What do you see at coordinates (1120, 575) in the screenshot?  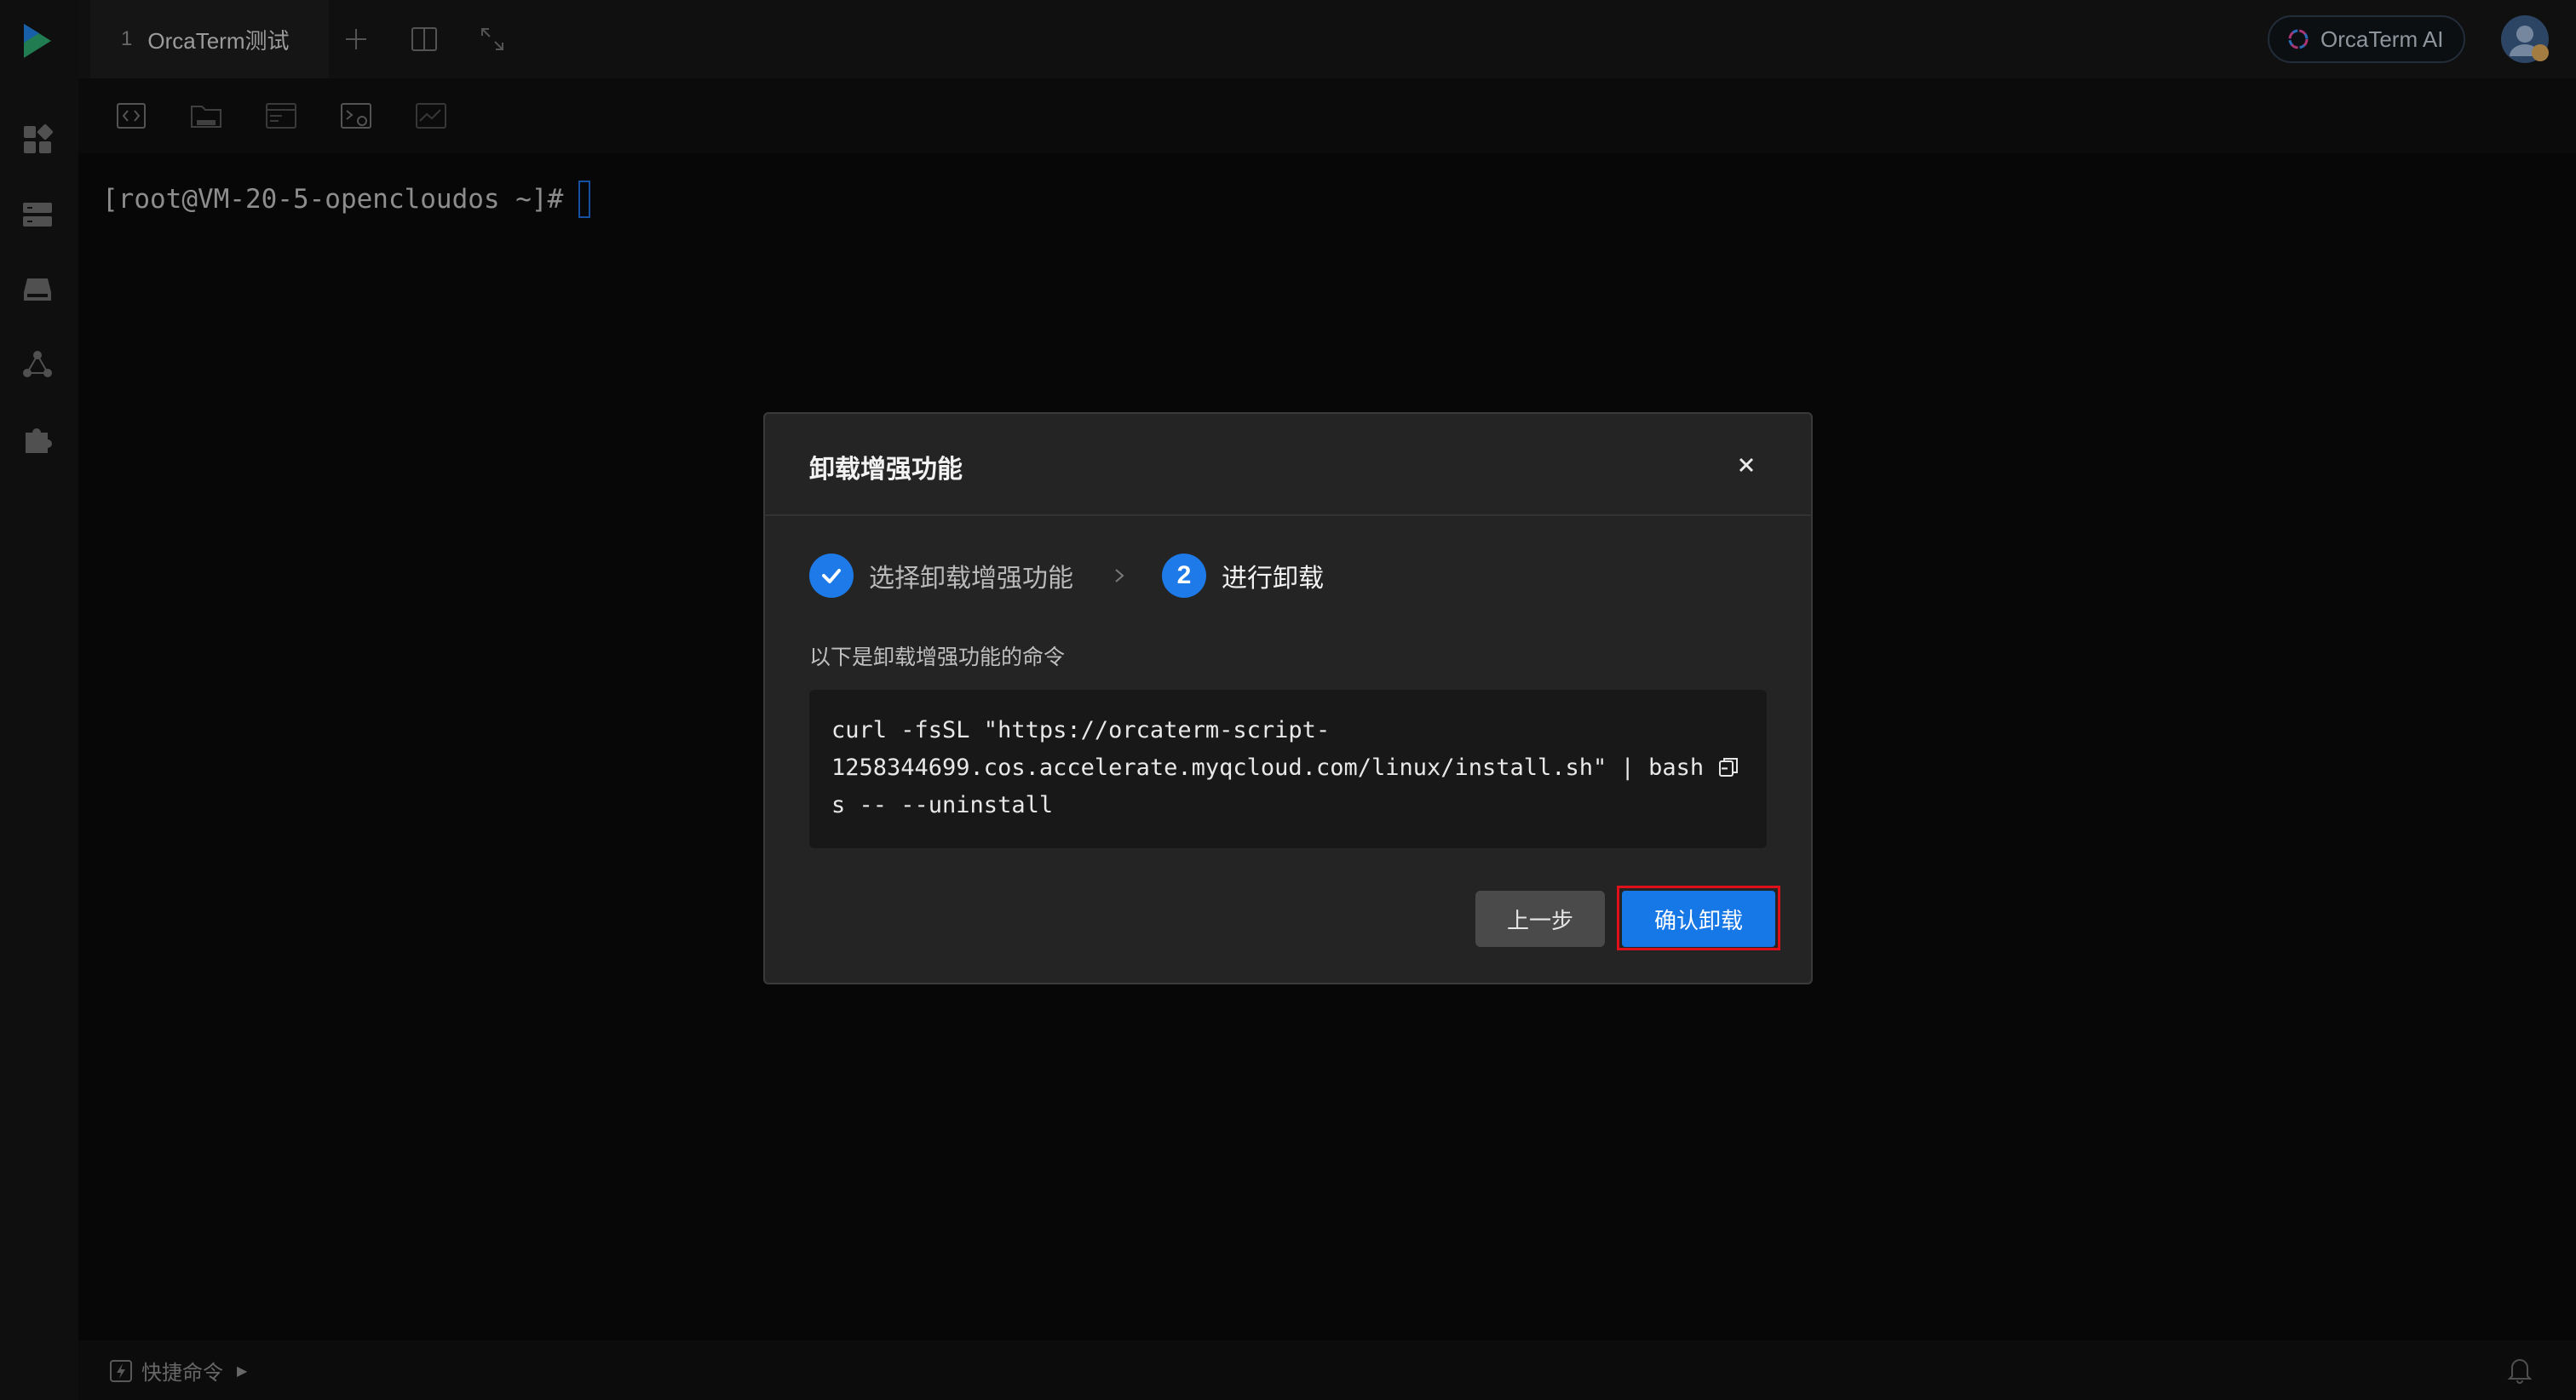 I see `chevron-right-icon` at bounding box center [1120, 575].